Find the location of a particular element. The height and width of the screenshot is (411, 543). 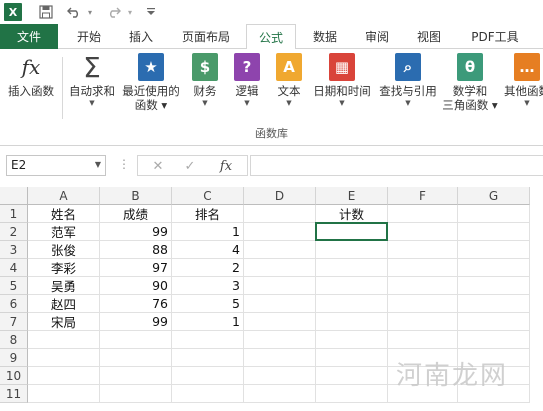

cell-c5: 3 is located at coordinates (208, 286).